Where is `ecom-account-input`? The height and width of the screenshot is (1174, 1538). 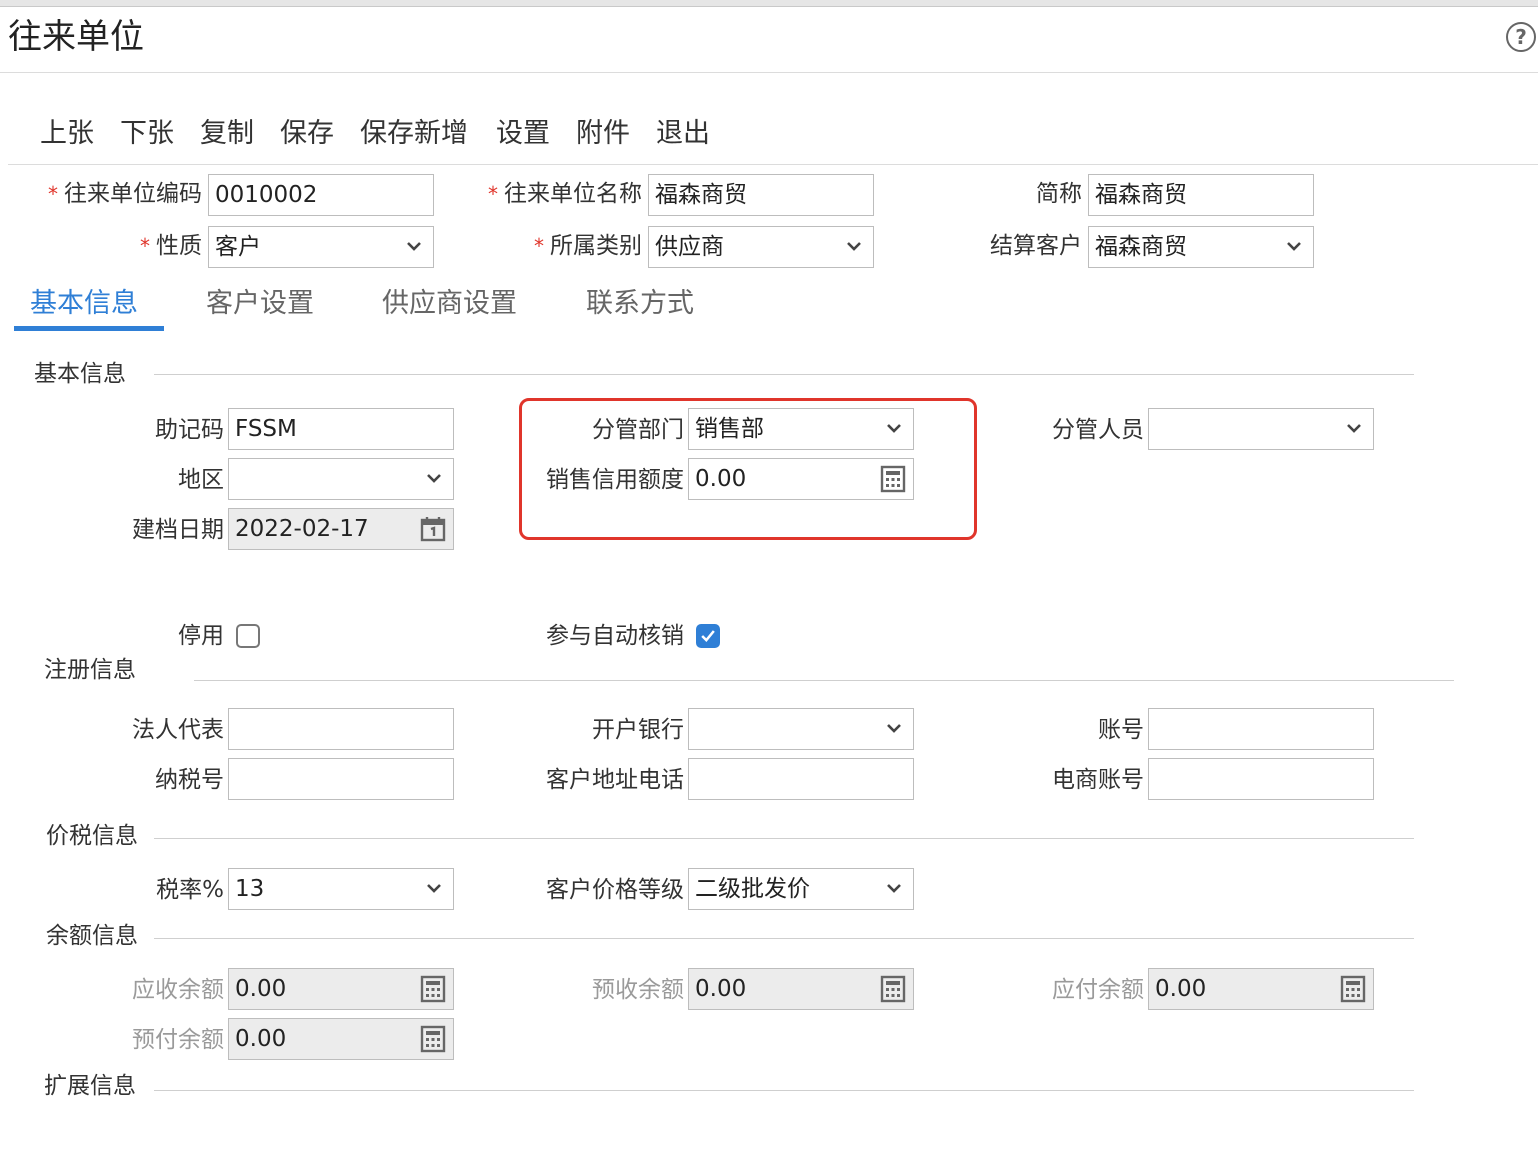
ecom-account-input is located at coordinates (1261, 779).